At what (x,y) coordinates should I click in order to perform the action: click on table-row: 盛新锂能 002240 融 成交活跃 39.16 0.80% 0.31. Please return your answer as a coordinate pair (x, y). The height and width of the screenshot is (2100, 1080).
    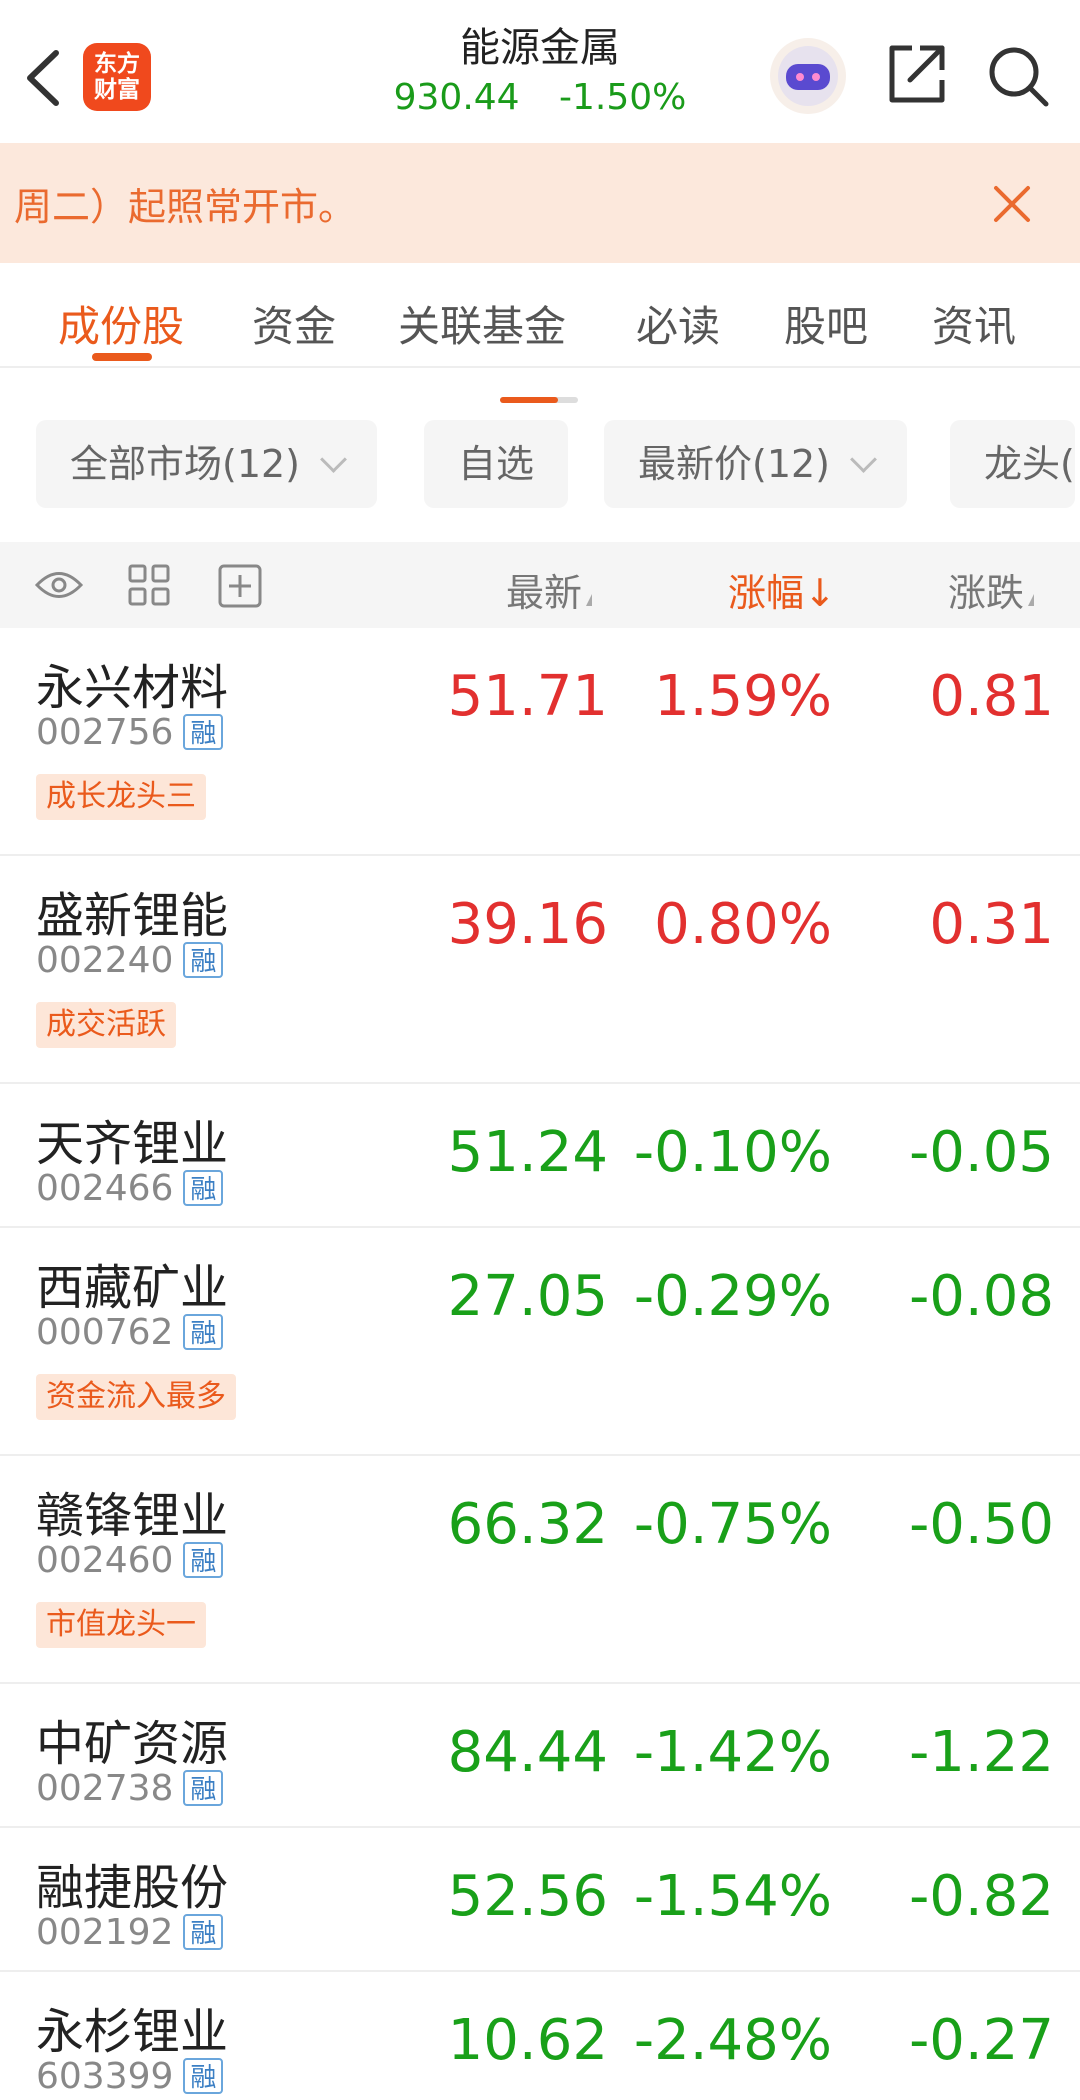
    Looking at the image, I should click on (540, 970).